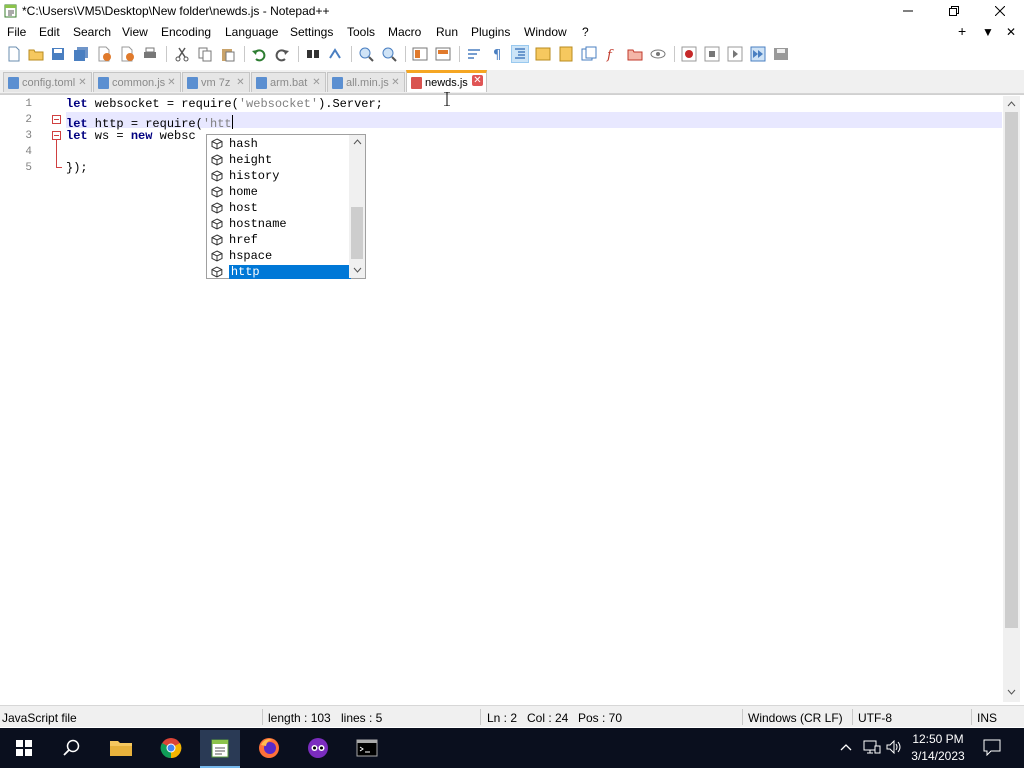 The image size is (1024, 768). What do you see at coordinates (49, 32) in the screenshot?
I see `menu-edit: Edit` at bounding box center [49, 32].